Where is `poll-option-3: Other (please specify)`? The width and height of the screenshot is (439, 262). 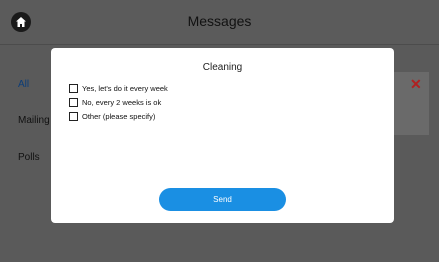
poll-option-3: Other (please specify) is located at coordinates (112, 116).